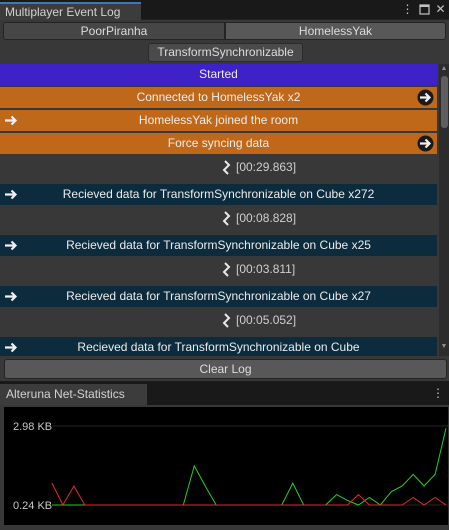 Image resolution: width=449 pixels, height=530 pixels. I want to click on tab-net-statistics: Alteruna Net-Statistics, so click(73, 394).